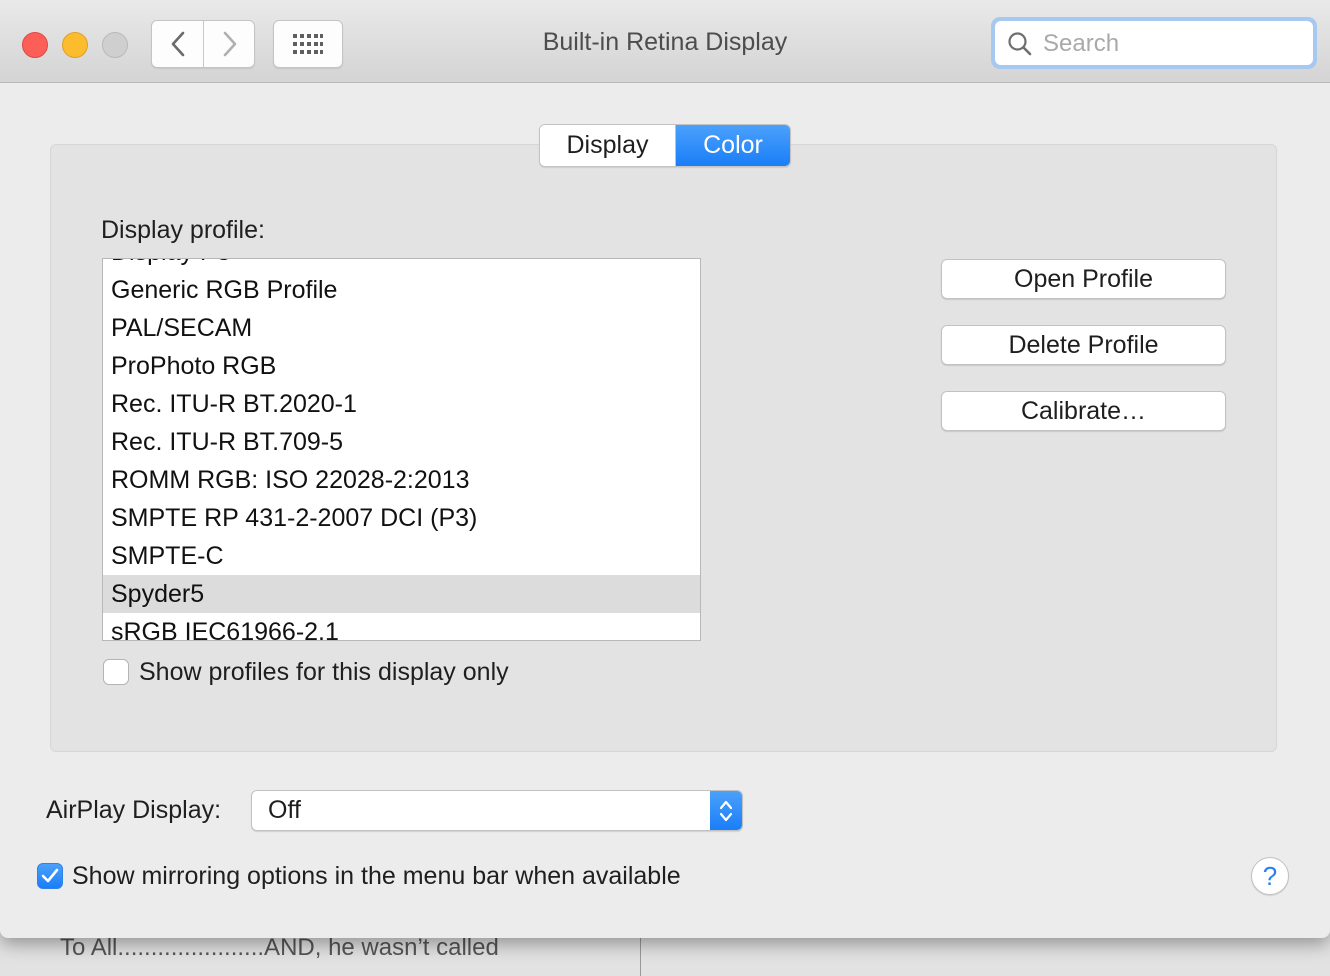 The height and width of the screenshot is (976, 1330). I want to click on tab-display: Display, so click(608, 145).